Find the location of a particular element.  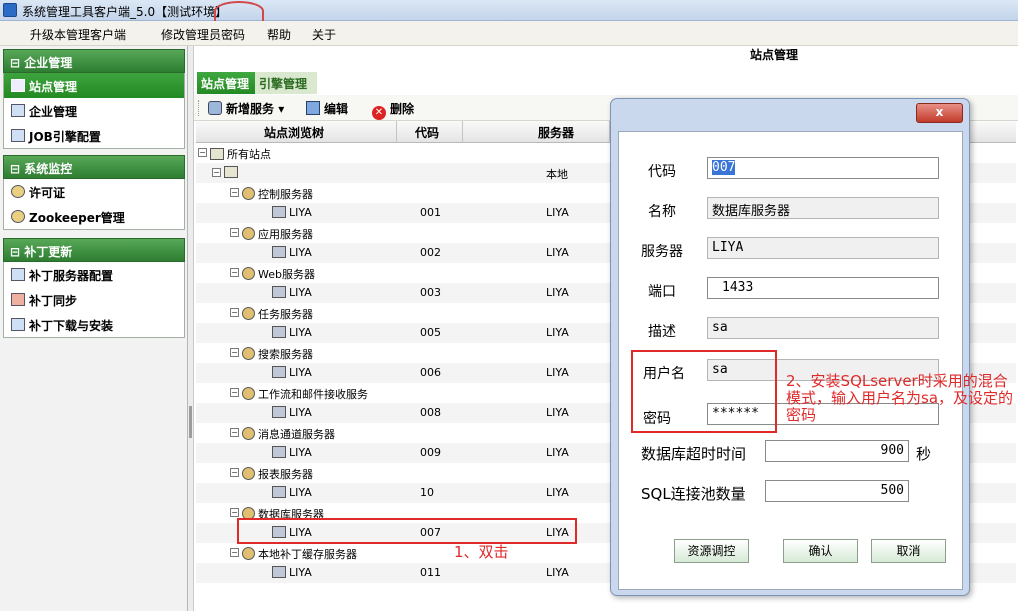

cell-code: 001 is located at coordinates (430, 212).